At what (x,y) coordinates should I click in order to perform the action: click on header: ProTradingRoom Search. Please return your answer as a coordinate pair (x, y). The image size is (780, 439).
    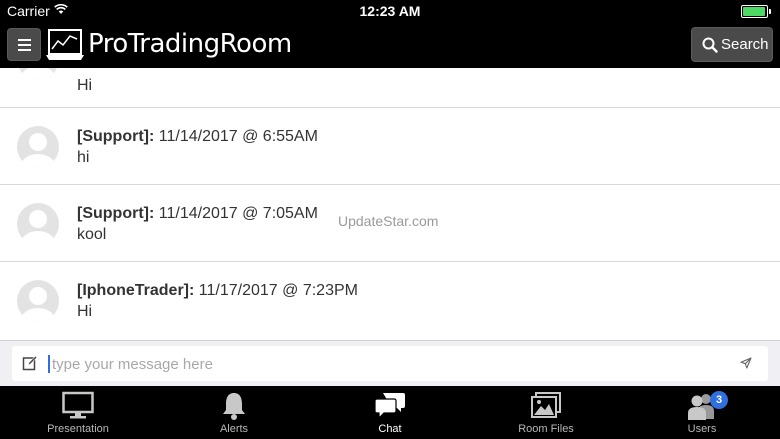
    Looking at the image, I should click on (390, 45).